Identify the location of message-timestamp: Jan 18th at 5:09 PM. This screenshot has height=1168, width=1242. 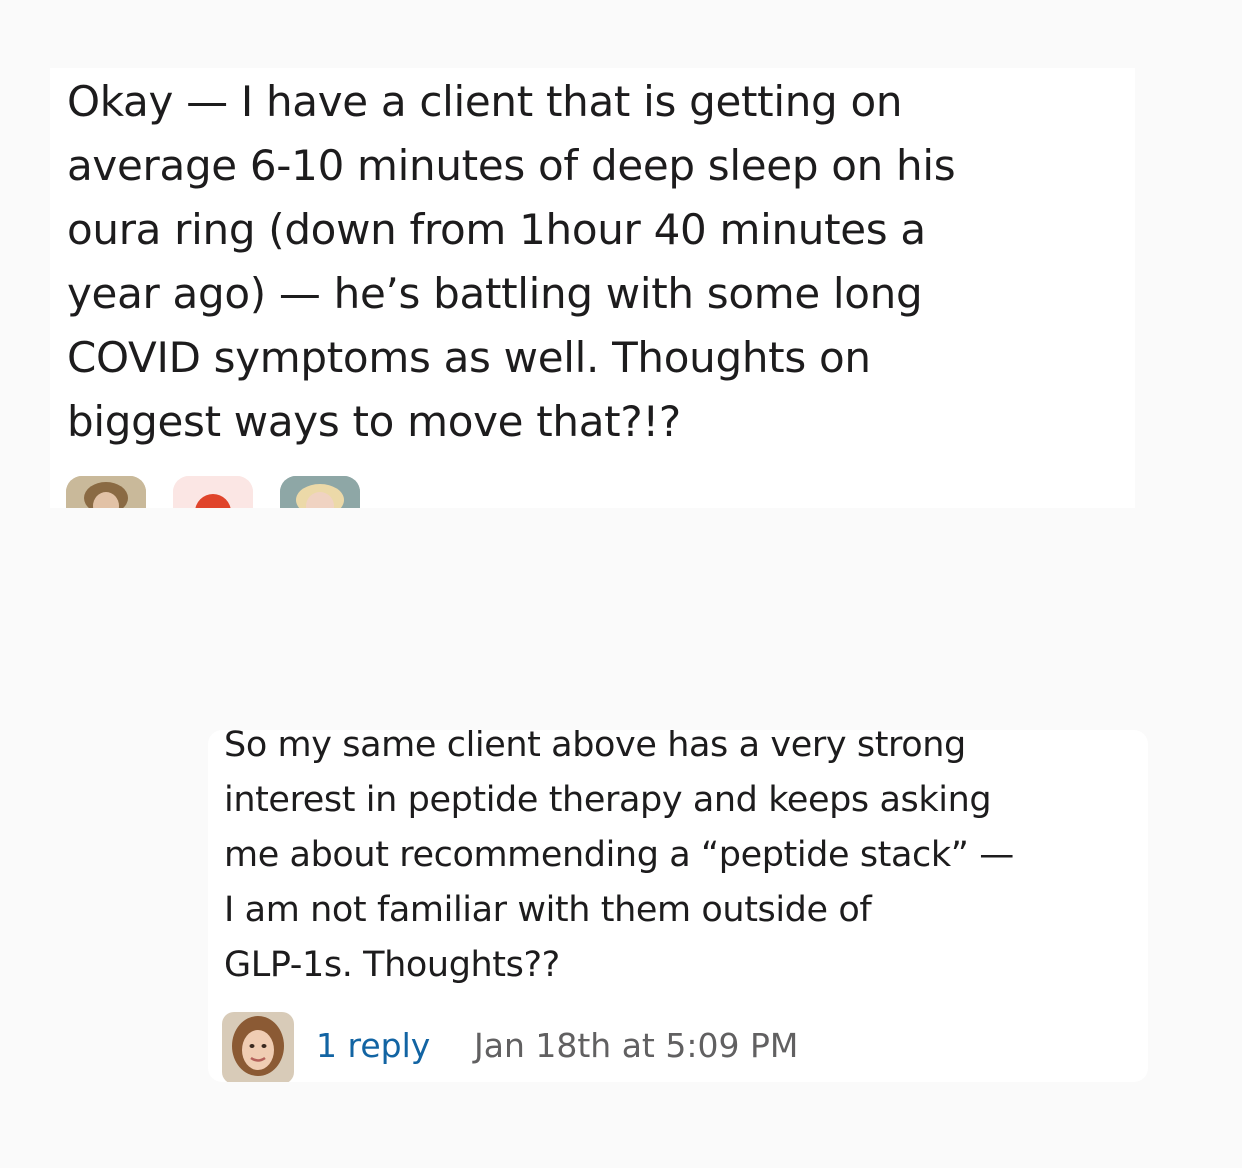
(636, 1045).